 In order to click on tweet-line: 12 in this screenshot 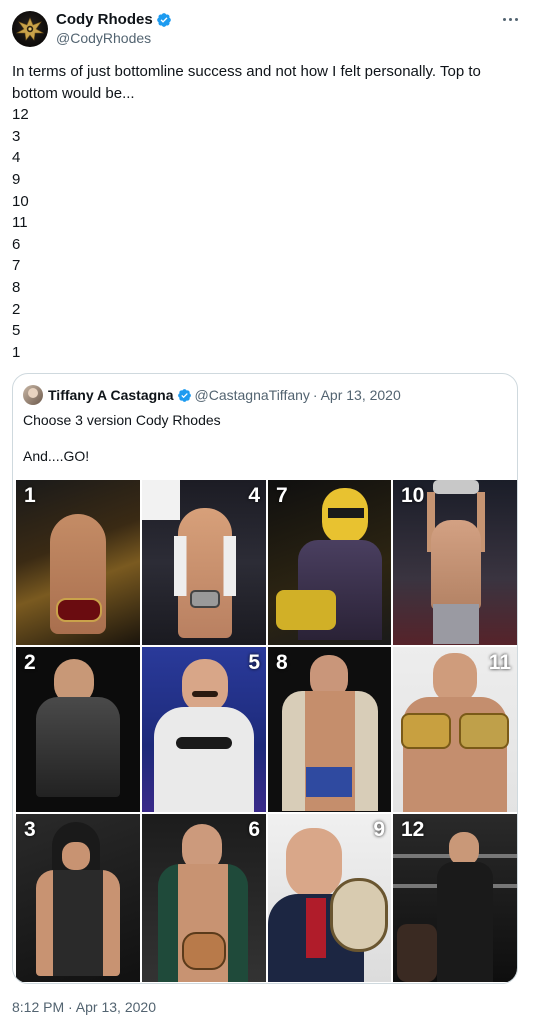, I will do `click(20, 115)`.